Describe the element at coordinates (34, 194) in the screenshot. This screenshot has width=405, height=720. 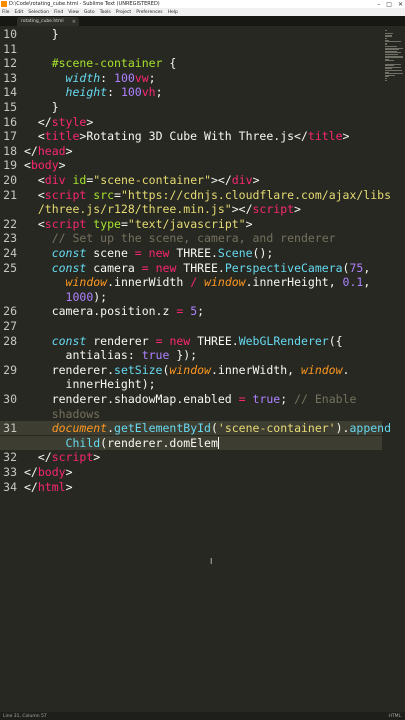
I see `code-token: <` at that location.